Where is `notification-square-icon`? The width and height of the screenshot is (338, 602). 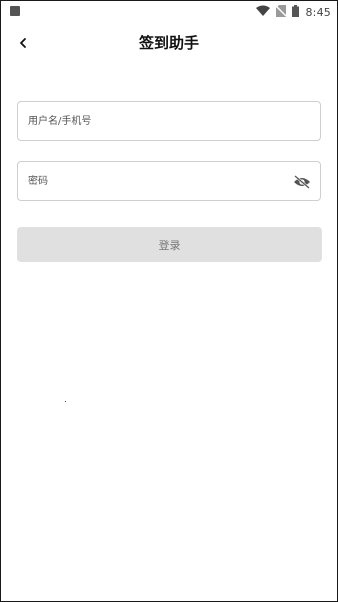 notification-square-icon is located at coordinates (15, 11).